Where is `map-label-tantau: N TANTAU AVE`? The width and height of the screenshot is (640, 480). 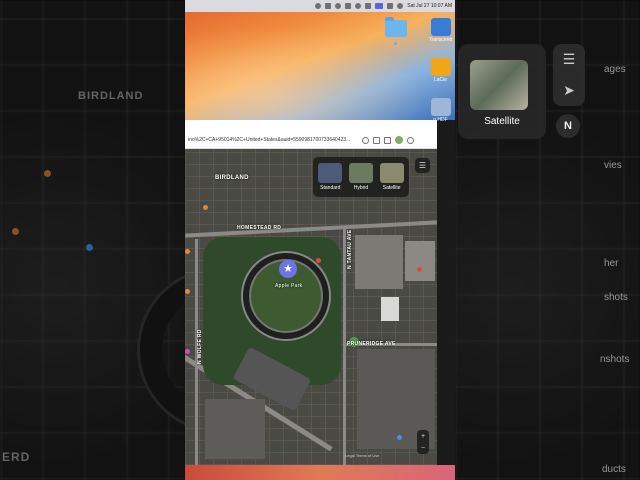
map-label-tantau: N TANTAU AVE is located at coordinates (350, 249).